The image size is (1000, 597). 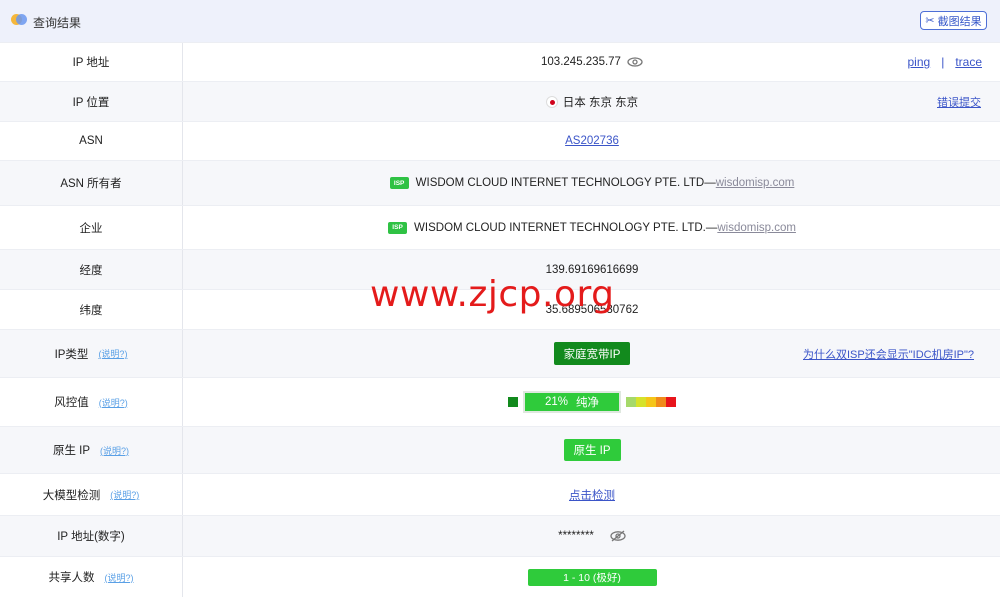 I want to click on label-text: 风控值, so click(x=71, y=403).